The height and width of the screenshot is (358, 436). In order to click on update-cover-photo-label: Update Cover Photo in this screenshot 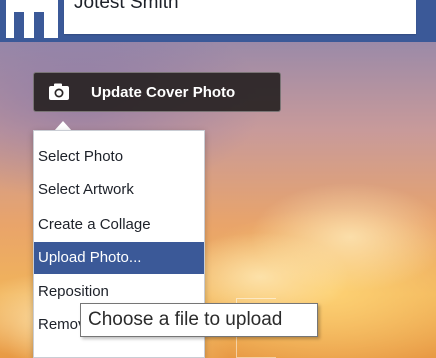, I will do `click(163, 92)`.